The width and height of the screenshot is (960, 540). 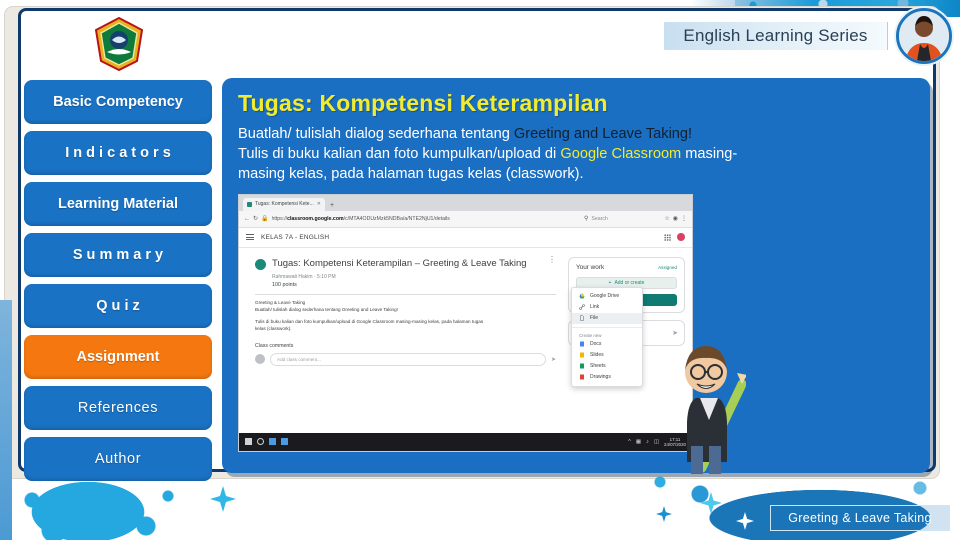 What do you see at coordinates (629, 442) in the screenshot?
I see `tray-expand-icon: ^` at bounding box center [629, 442].